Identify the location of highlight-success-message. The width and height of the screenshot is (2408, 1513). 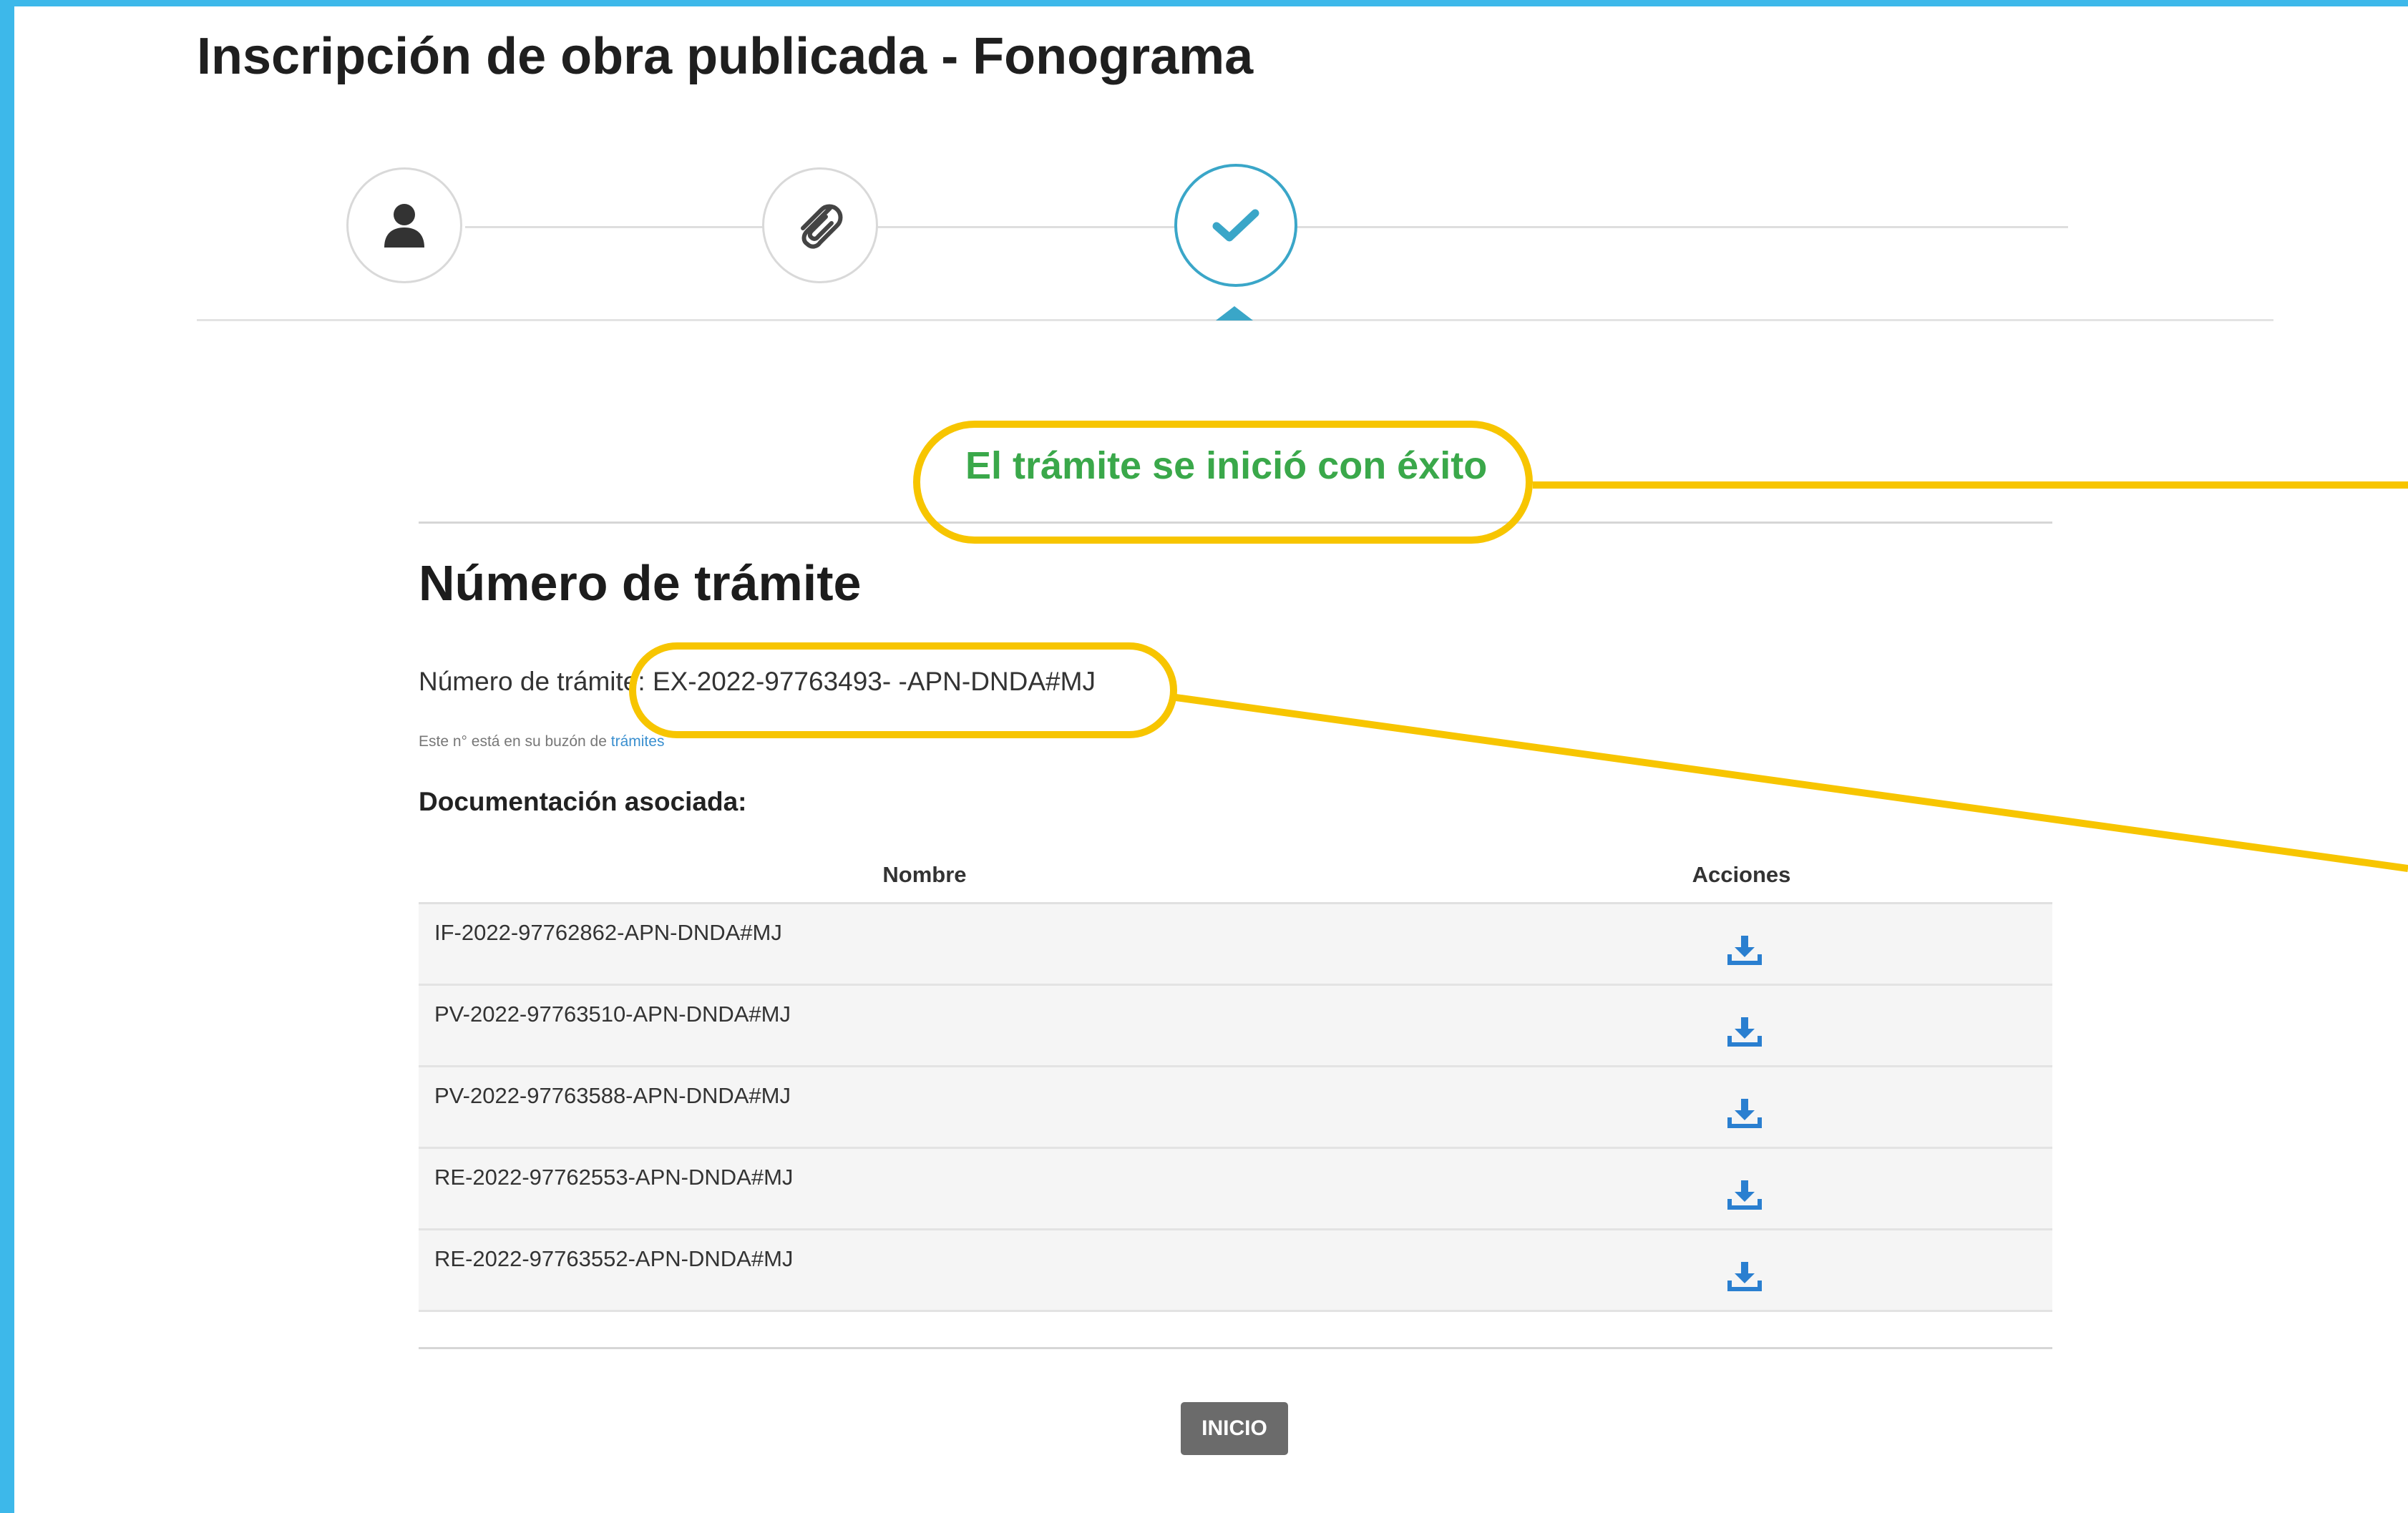
(1223, 482).